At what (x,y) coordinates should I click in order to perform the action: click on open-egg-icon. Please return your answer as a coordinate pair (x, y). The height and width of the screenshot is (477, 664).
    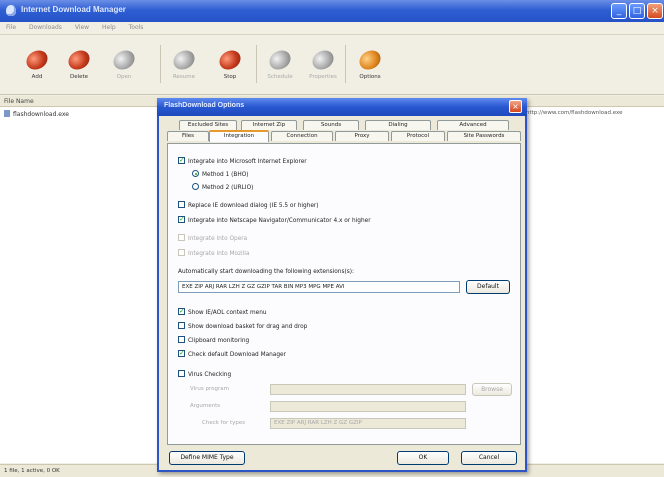
    Looking at the image, I should click on (124, 60).